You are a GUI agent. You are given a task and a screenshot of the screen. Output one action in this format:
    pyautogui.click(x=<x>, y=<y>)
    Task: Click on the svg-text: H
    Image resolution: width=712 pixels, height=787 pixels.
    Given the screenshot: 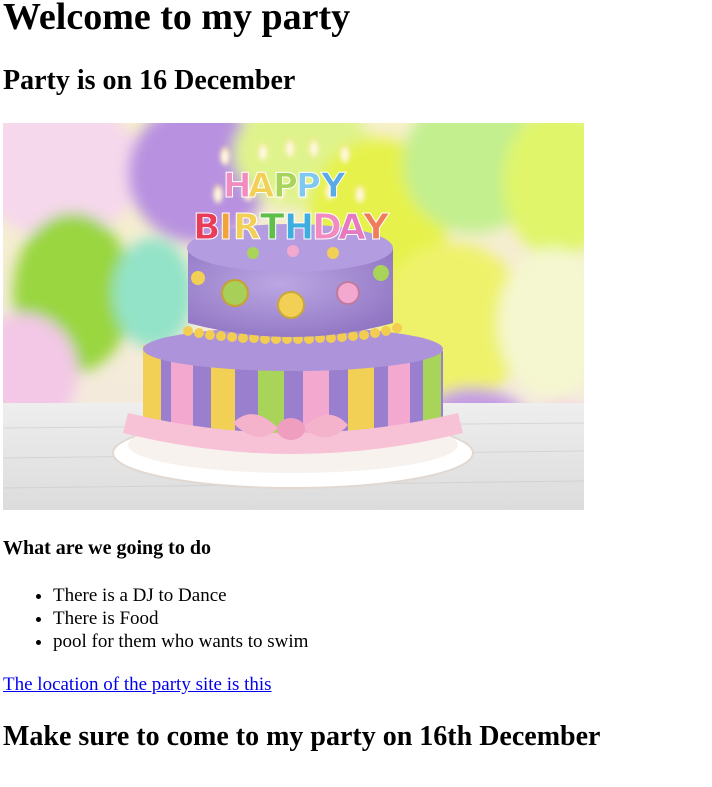 What is the action you would take?
    pyautogui.click(x=299, y=227)
    